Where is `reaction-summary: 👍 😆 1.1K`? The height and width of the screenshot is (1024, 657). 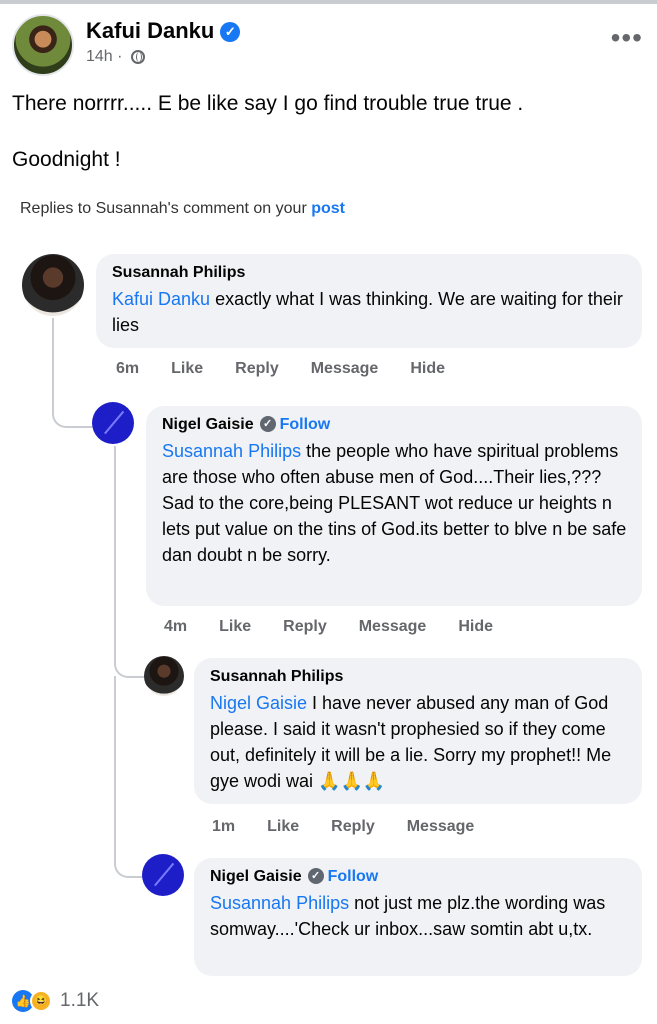
reaction-summary: 👍 😆 1.1K is located at coordinates (55, 1001).